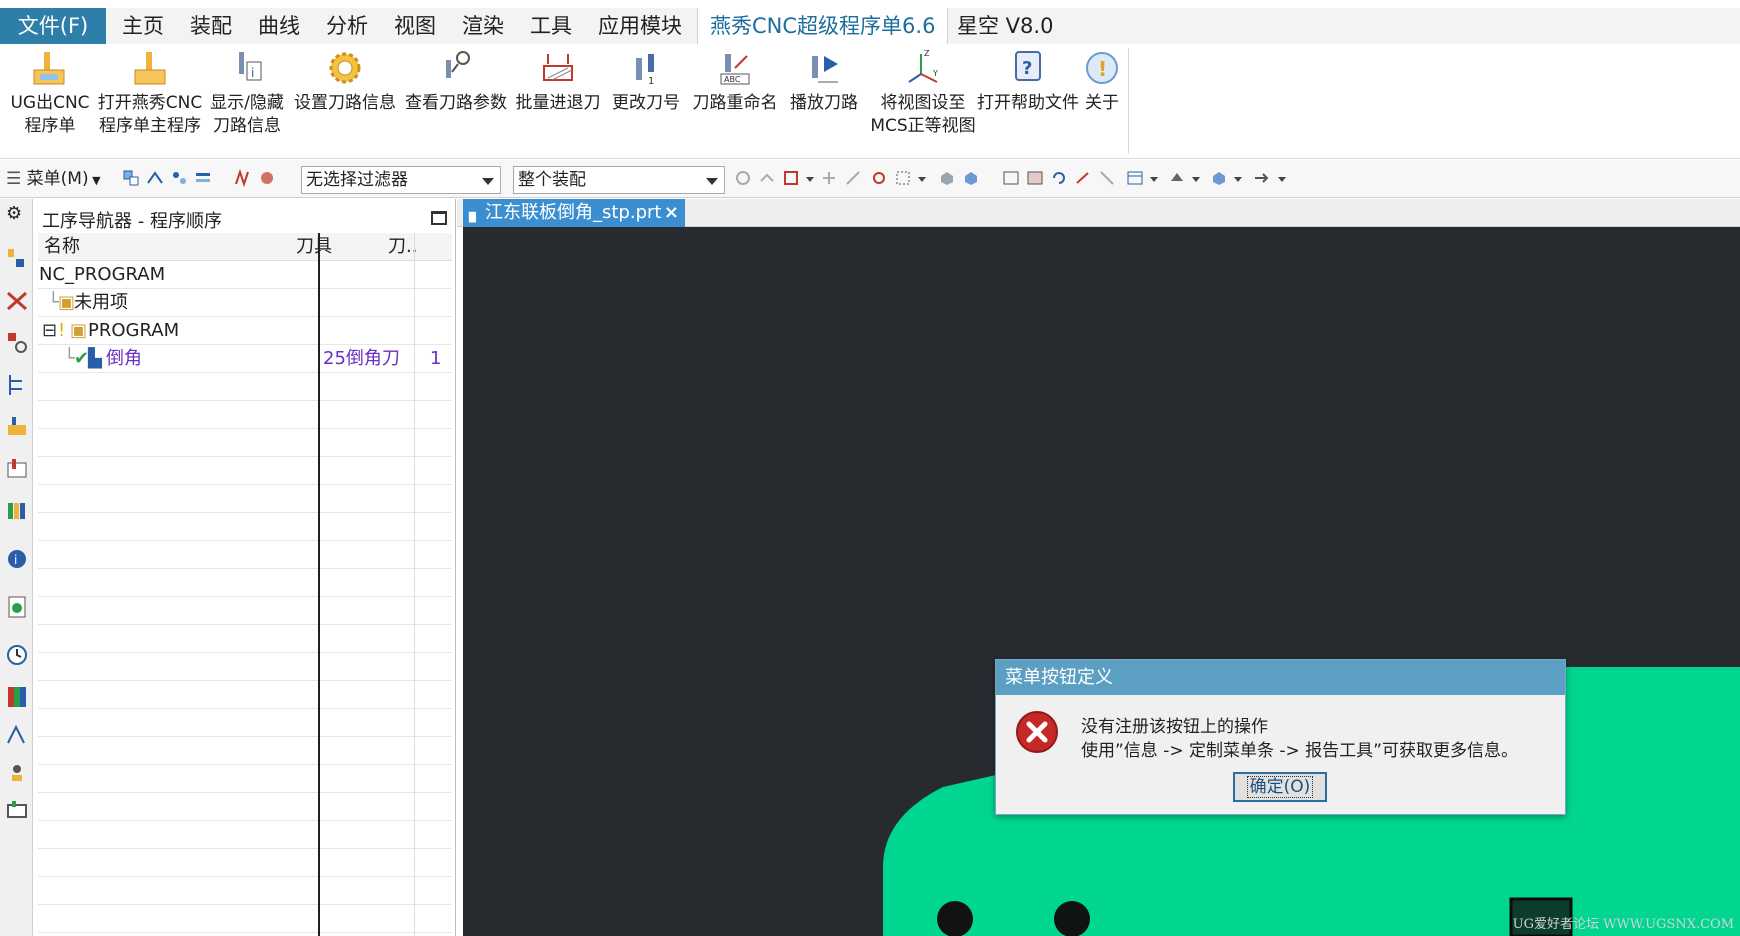 Image resolution: width=1740 pixels, height=936 pixels. Describe the element at coordinates (558, 99) in the screenshot. I see `batch-engage-retract-button: 批量进退刀` at that location.